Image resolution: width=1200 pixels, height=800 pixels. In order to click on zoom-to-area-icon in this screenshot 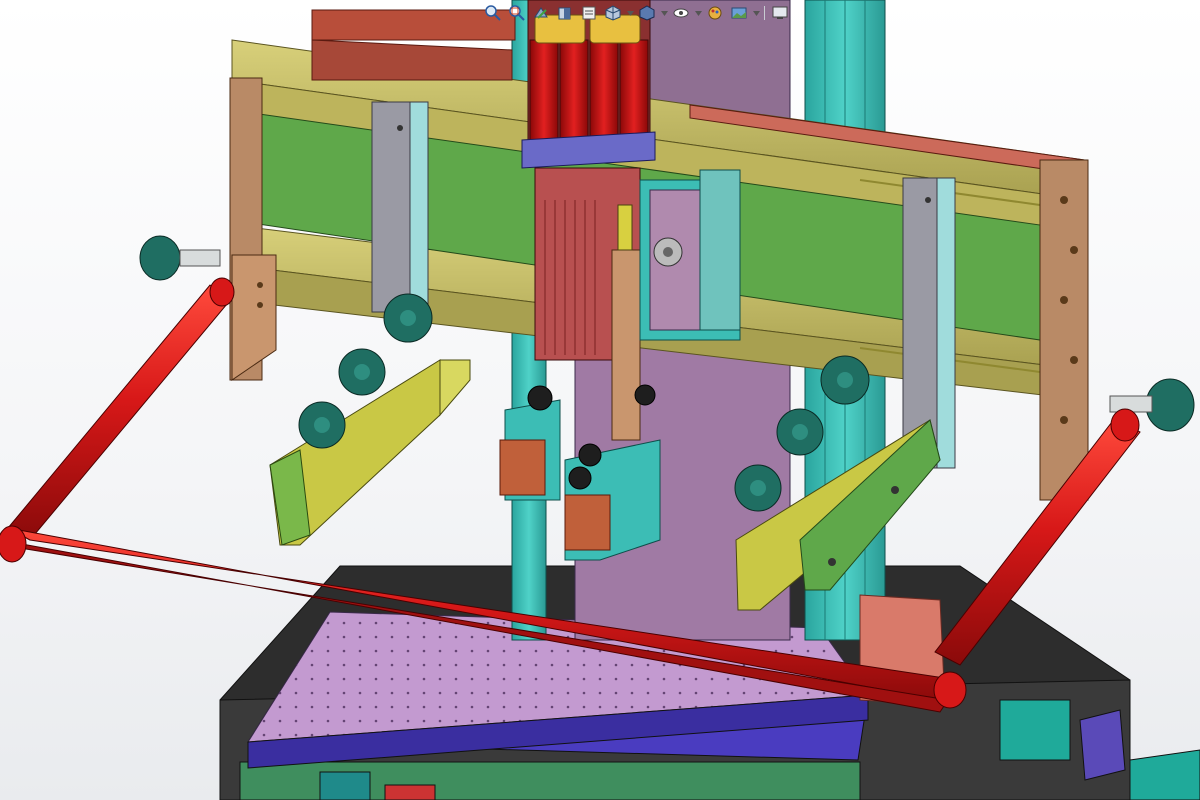, I will do `click(517, 13)`.